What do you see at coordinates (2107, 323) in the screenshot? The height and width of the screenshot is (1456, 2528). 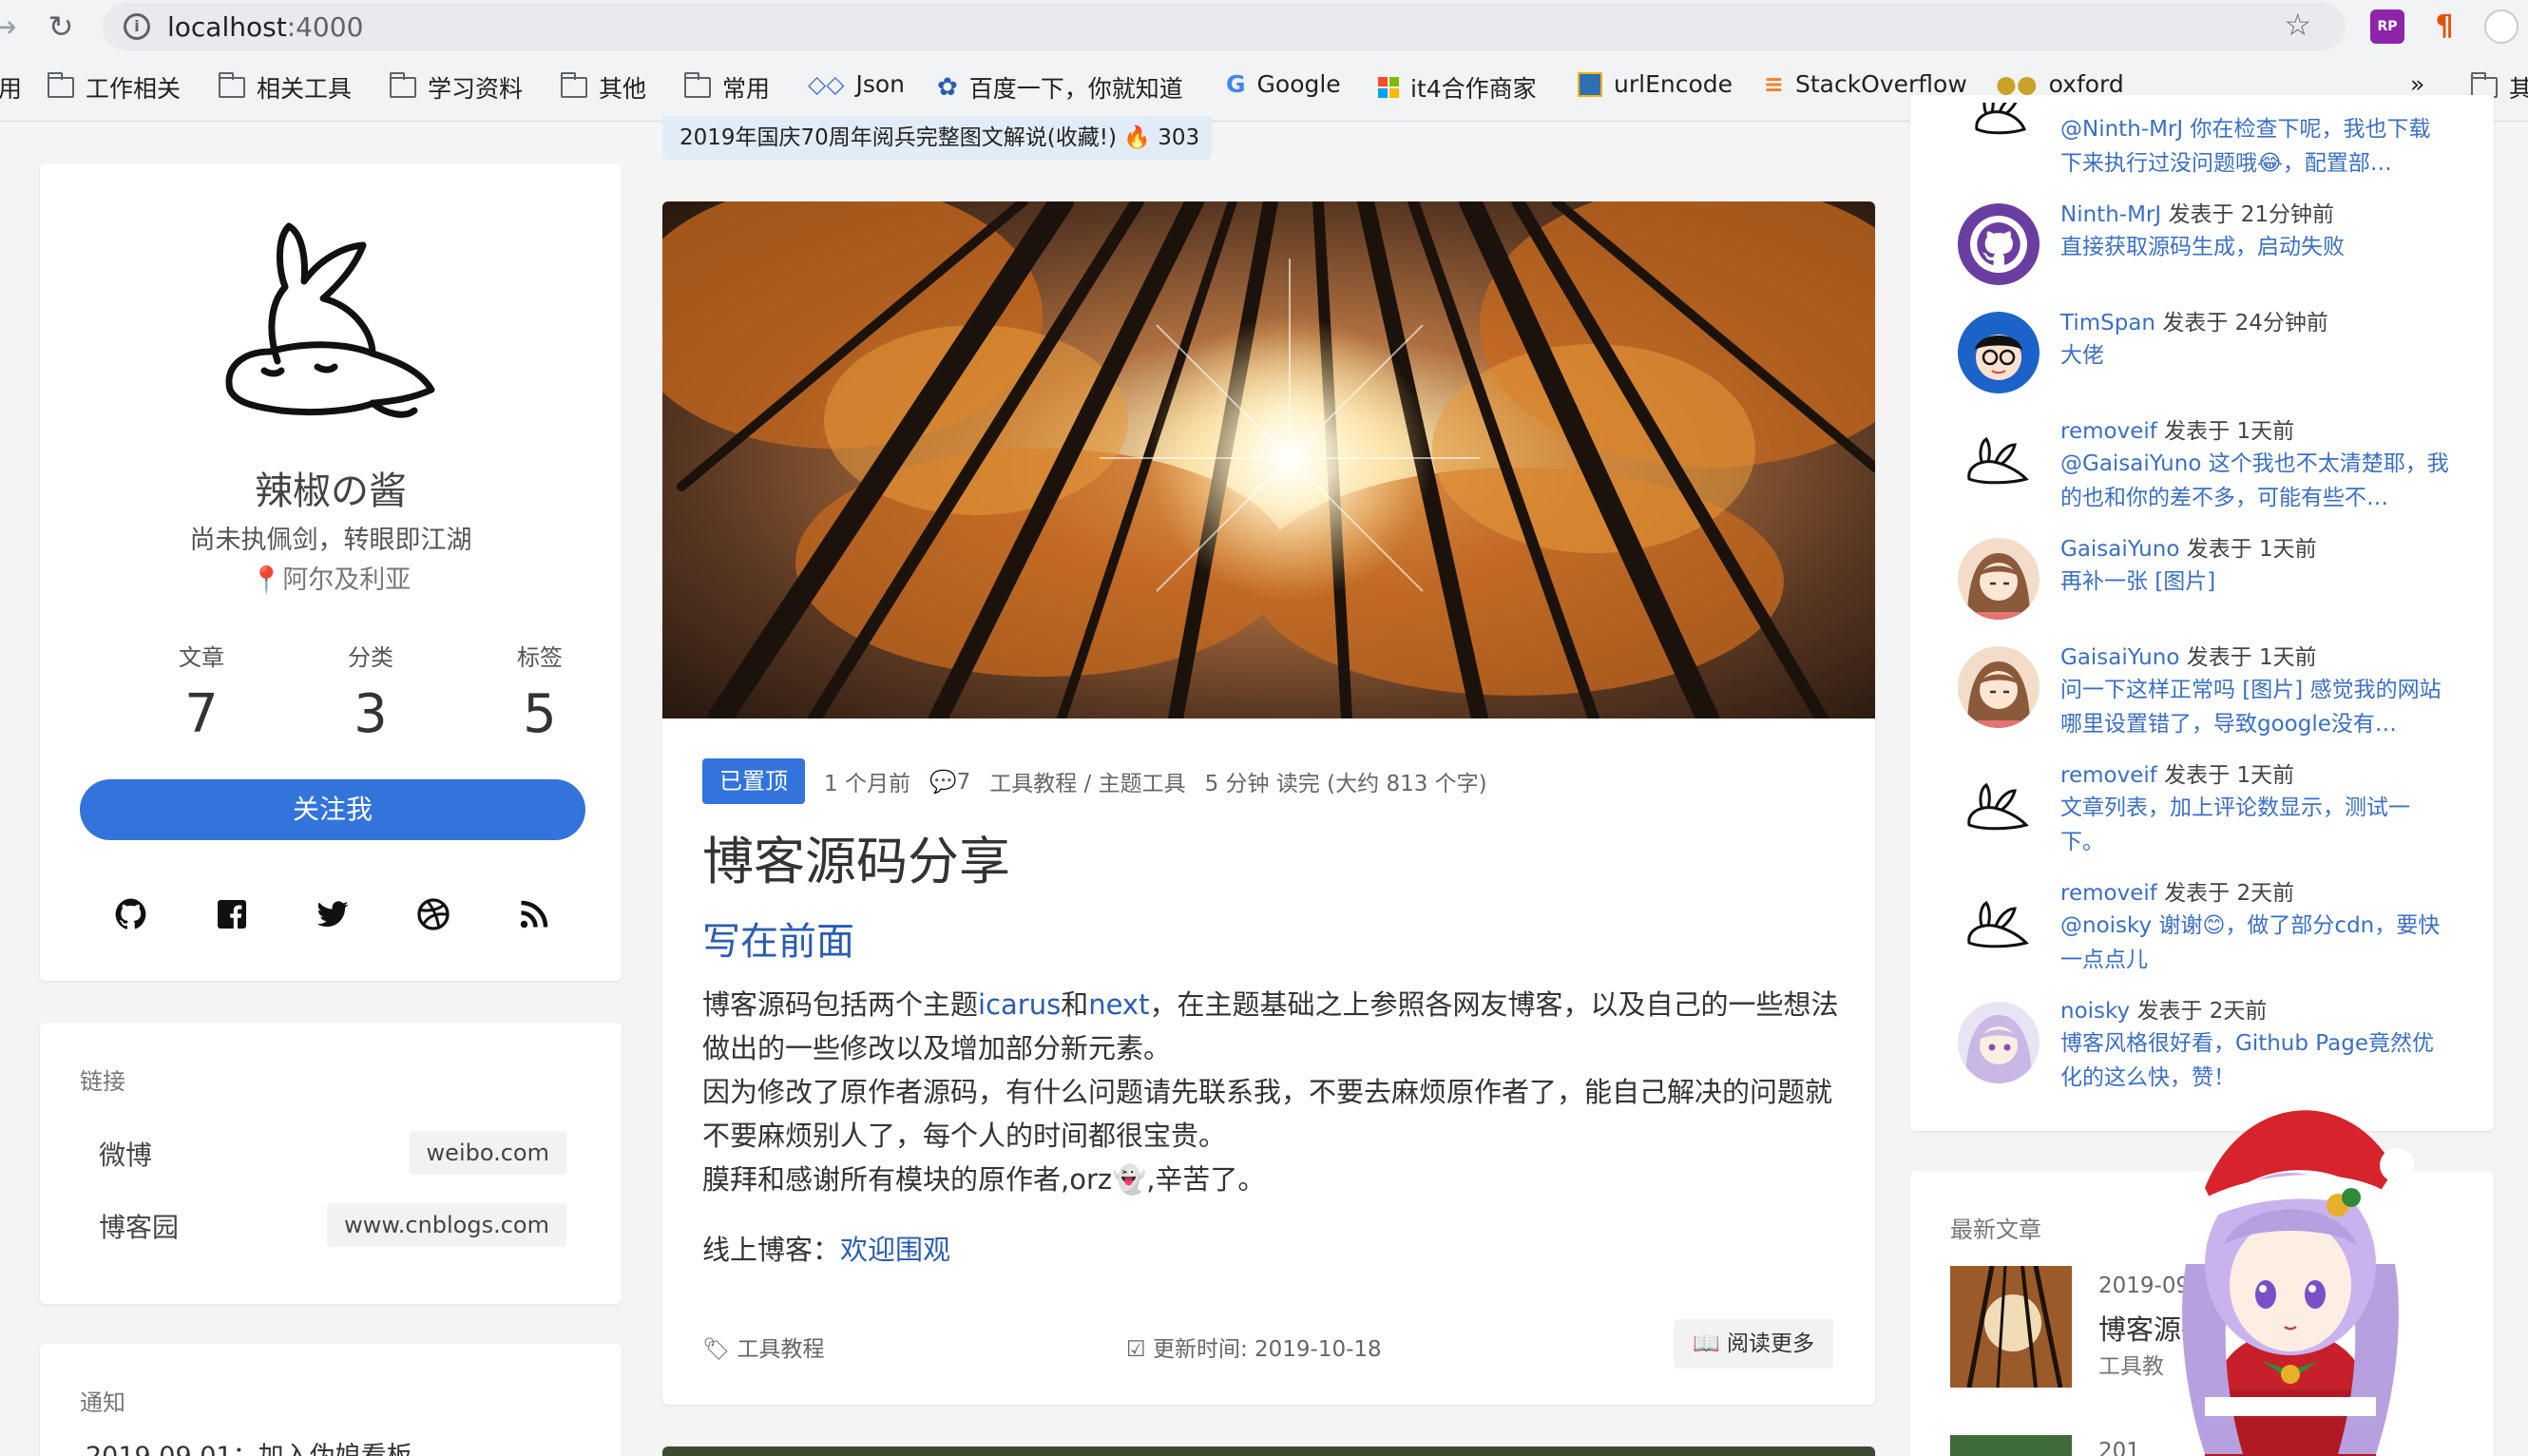 I see `comment-user: TimSpan` at bounding box center [2107, 323].